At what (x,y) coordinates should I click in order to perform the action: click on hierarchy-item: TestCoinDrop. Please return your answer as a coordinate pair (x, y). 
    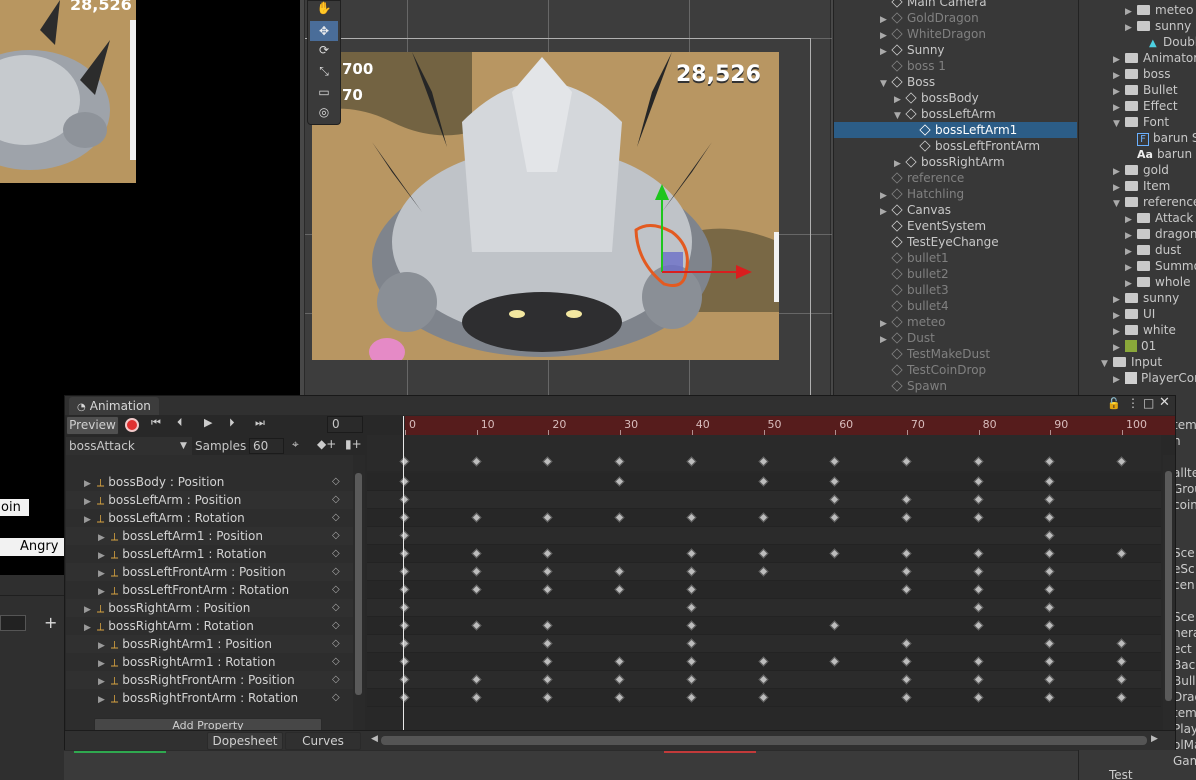
    Looking at the image, I should click on (955, 370).